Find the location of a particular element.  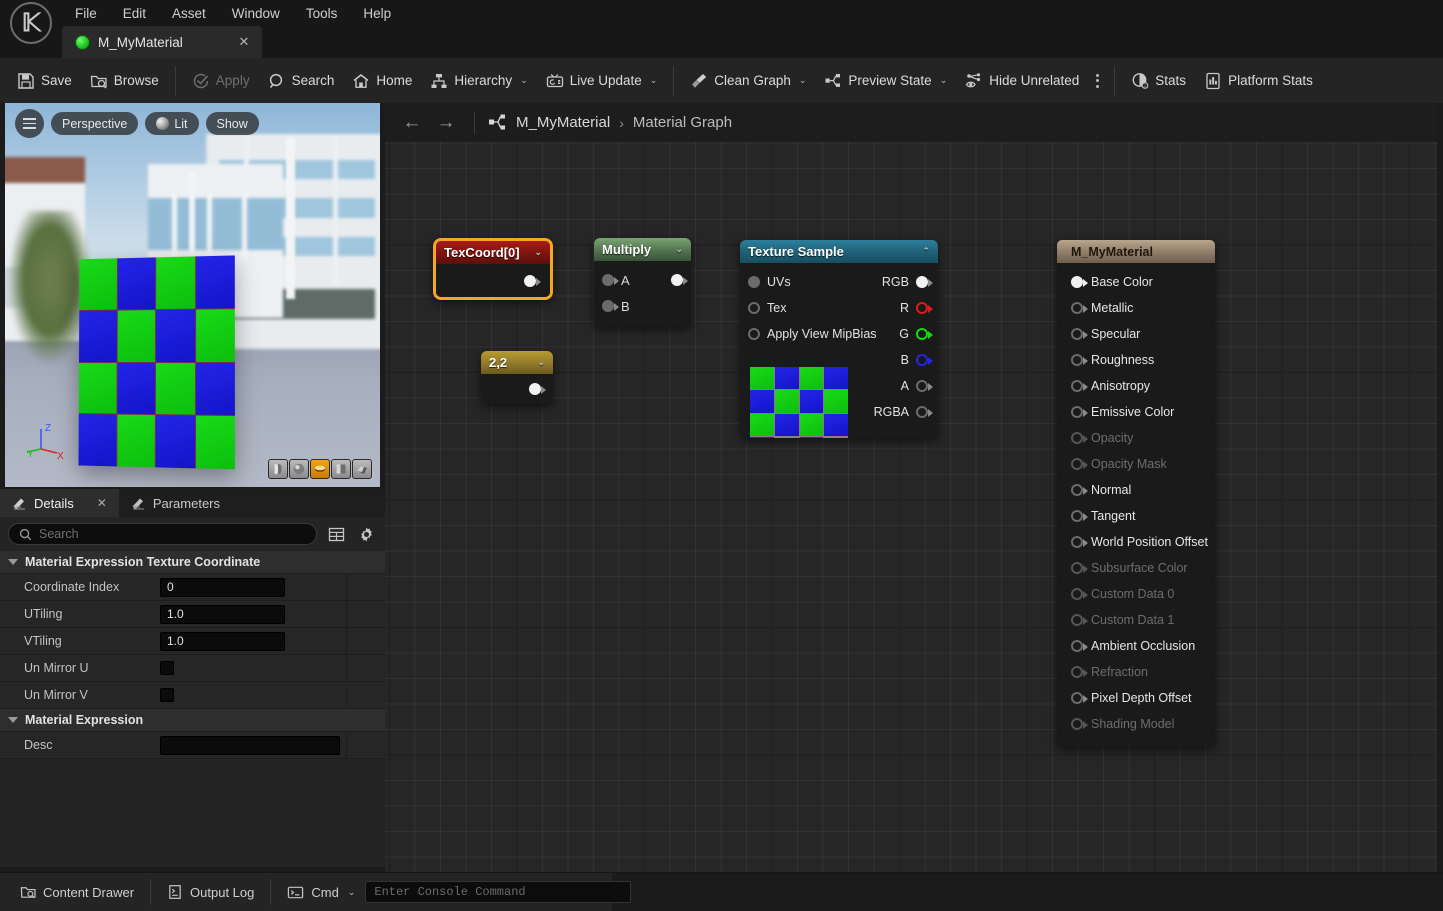

node-multiply: Multiply ⌄ A B is located at coordinates (642, 282).